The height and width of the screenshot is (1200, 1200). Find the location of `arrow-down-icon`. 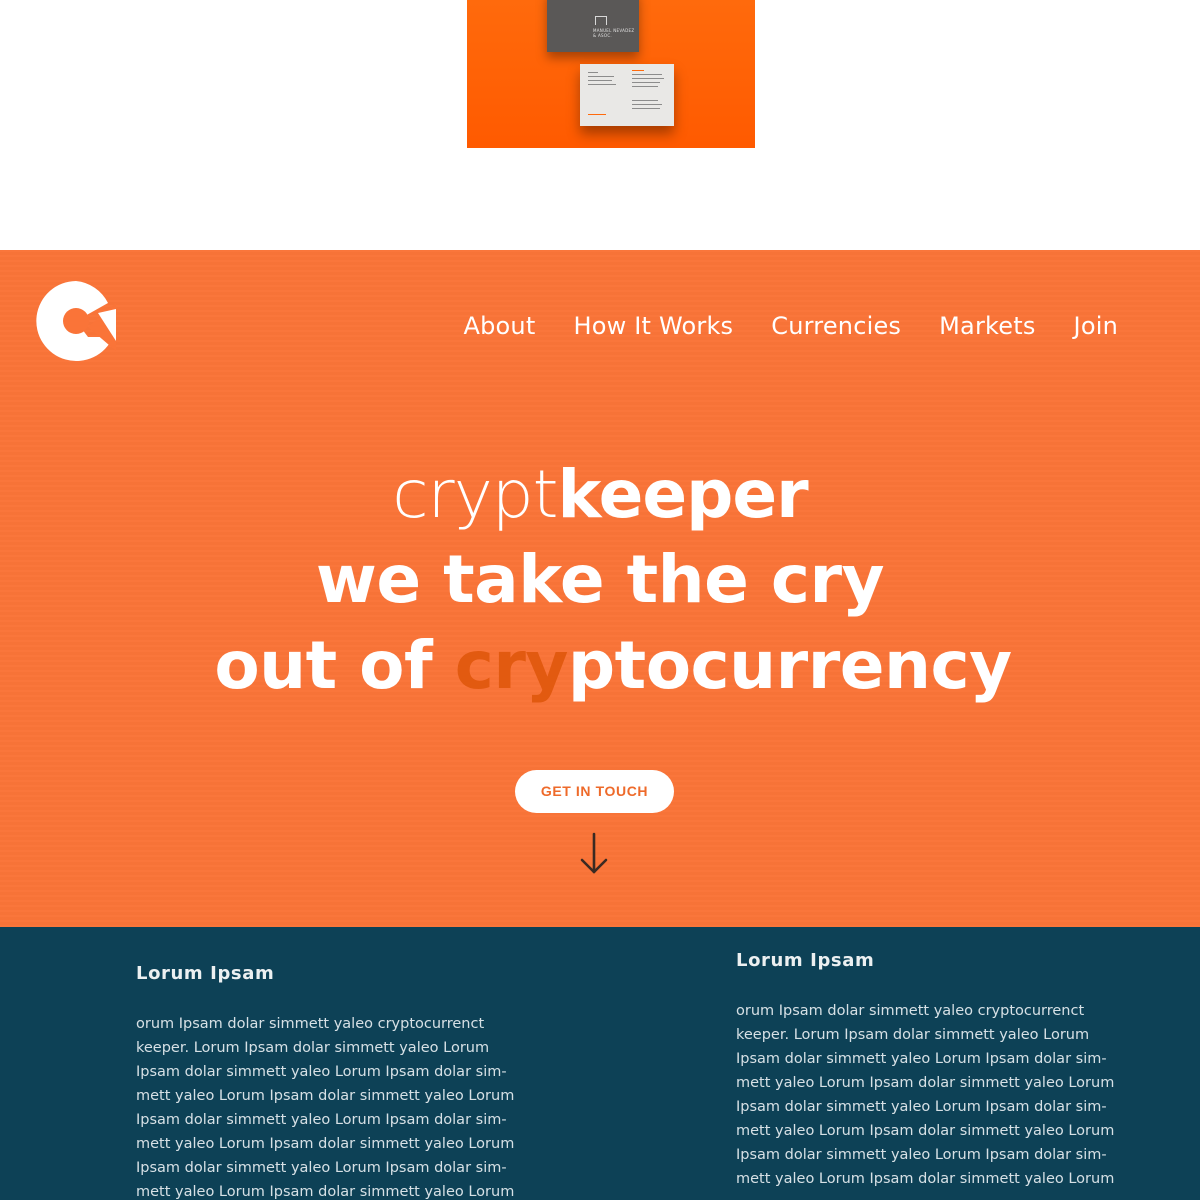

arrow-down-icon is located at coordinates (594, 854).